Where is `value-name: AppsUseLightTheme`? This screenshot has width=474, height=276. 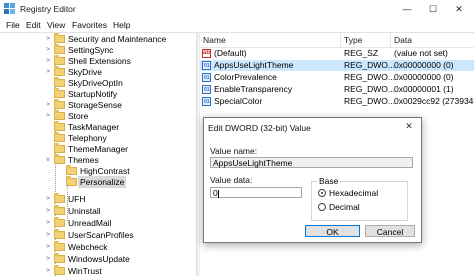
value-name: AppsUseLightTheme is located at coordinates (254, 65).